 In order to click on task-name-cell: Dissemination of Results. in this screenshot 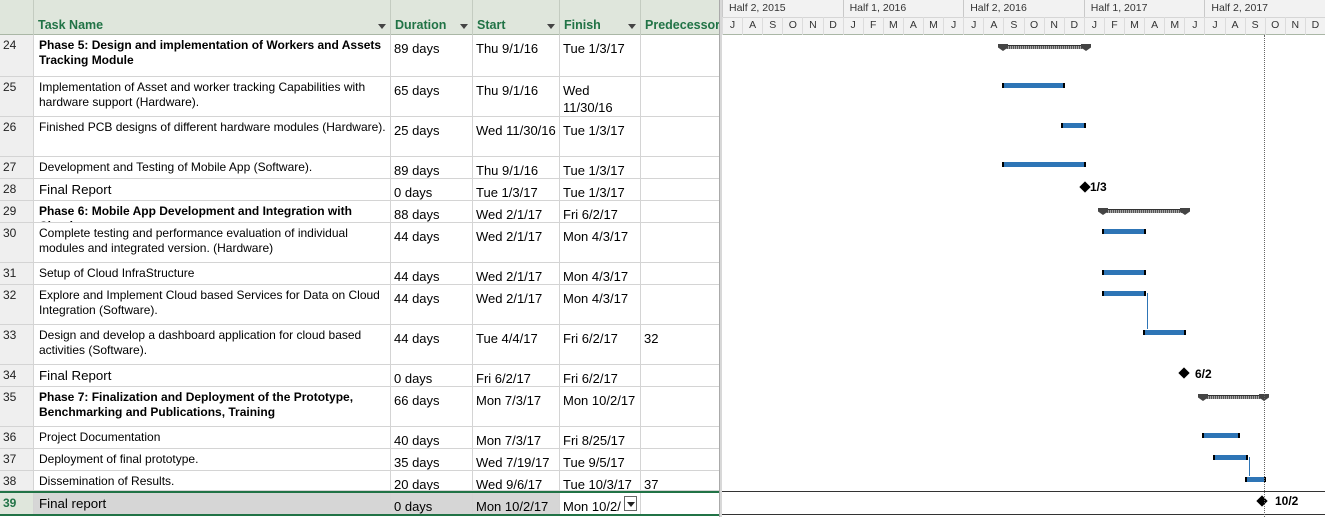, I will do `click(212, 480)`.